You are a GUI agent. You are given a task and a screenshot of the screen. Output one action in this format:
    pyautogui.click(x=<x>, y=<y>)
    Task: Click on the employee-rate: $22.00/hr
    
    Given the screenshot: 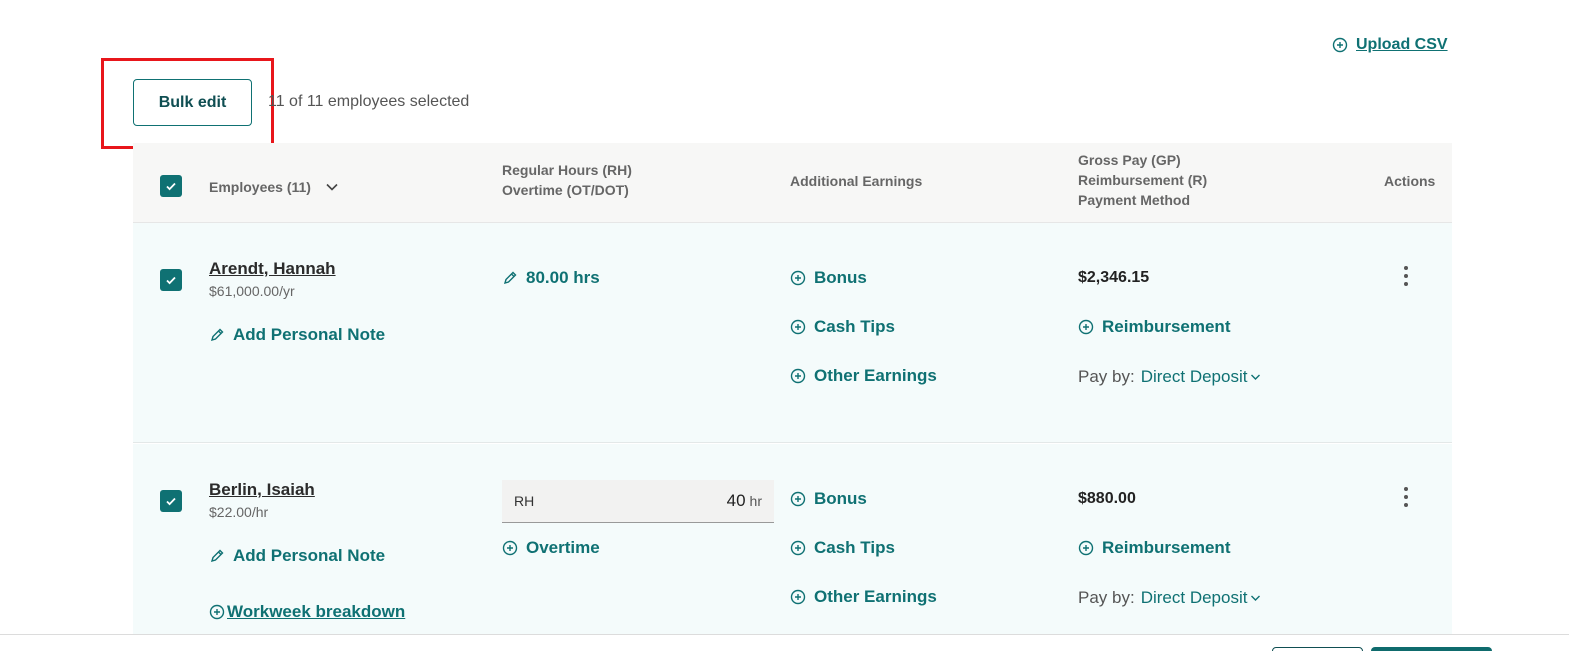 What is the action you would take?
    pyautogui.click(x=239, y=512)
    